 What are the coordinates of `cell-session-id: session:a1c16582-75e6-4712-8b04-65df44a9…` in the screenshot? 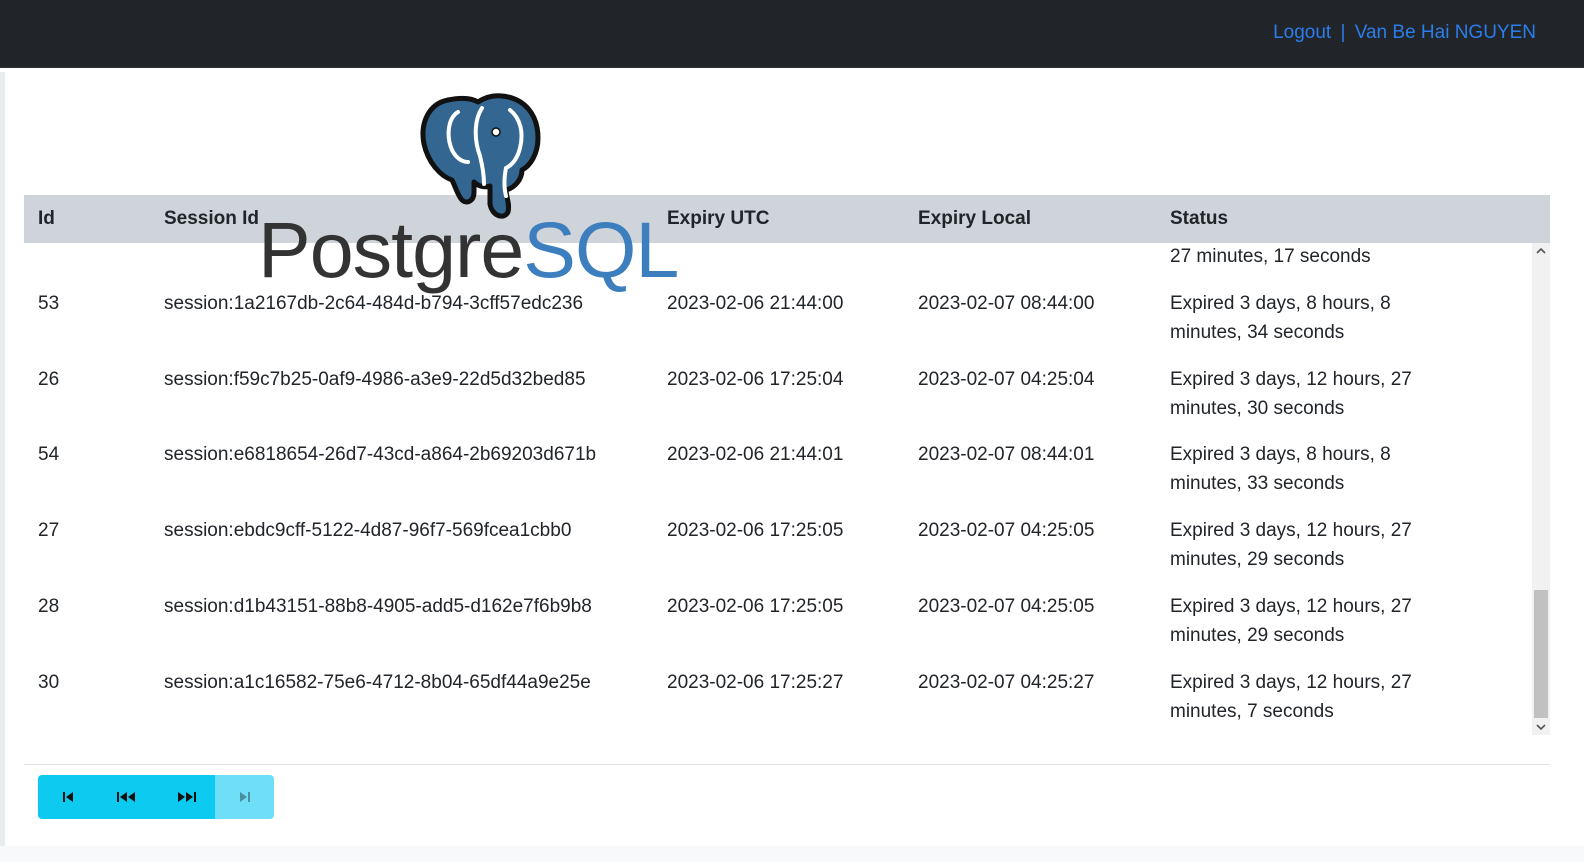 It's located at (377, 682).